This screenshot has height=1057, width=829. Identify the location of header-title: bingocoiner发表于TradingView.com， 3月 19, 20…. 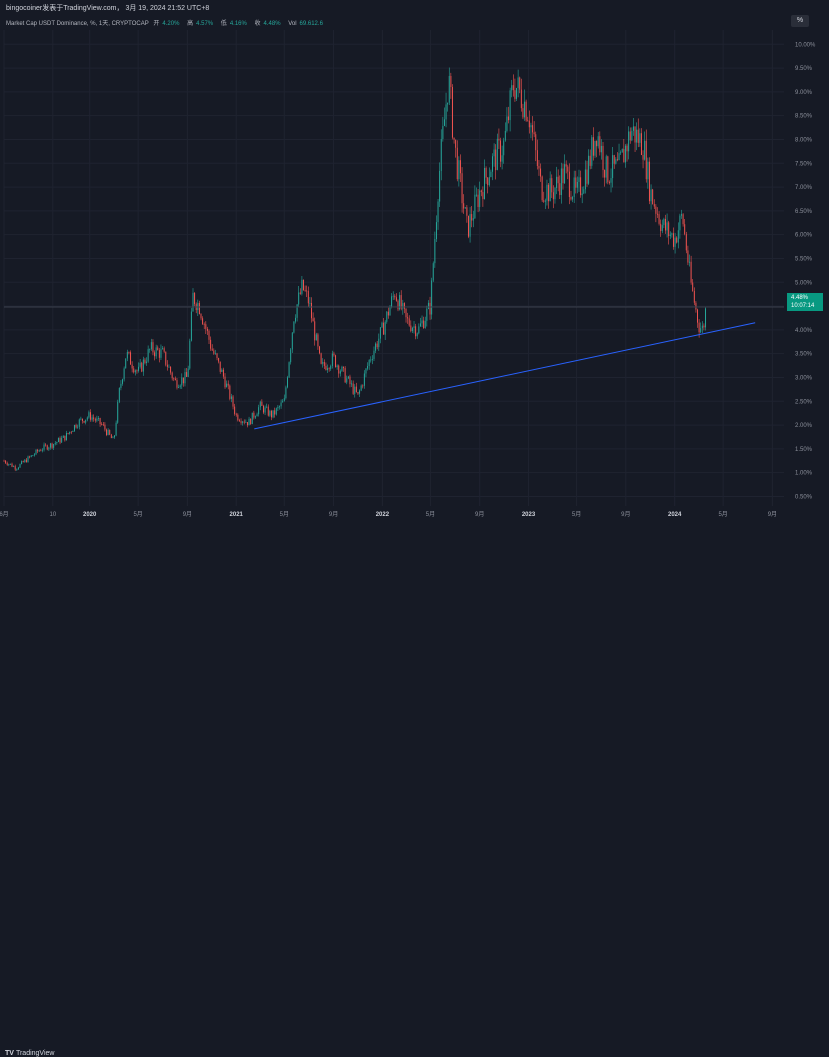
(108, 8).